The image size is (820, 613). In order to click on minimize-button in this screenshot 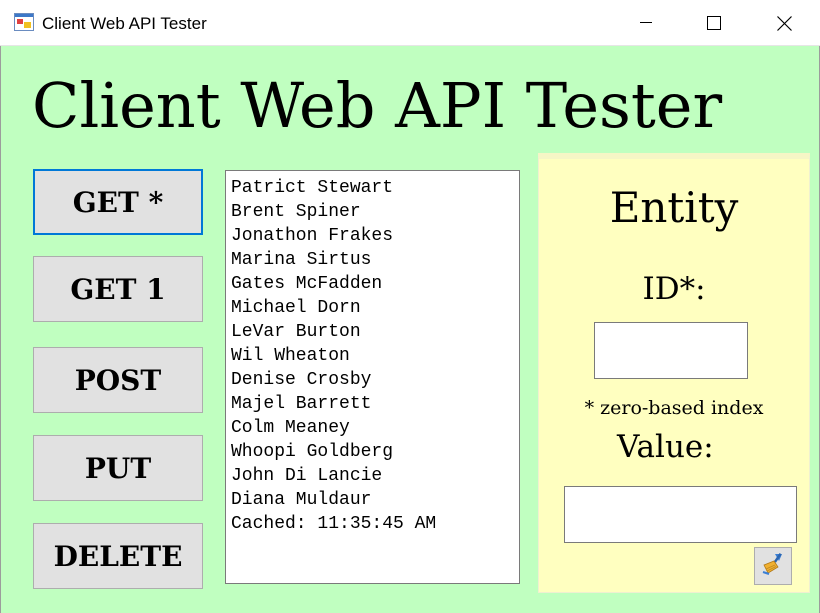, I will do `click(646, 23)`.